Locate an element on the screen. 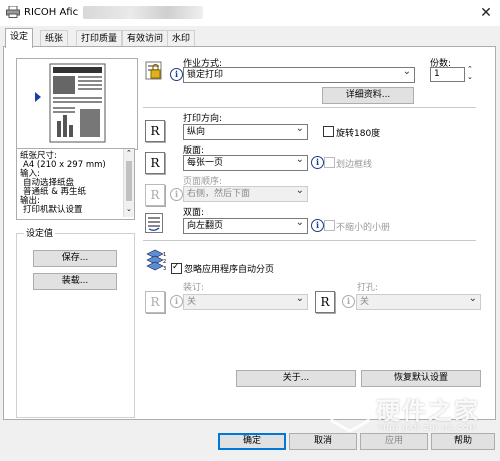 The height and width of the screenshot is (461, 500). page-order-select: 右侧，然后下面 is located at coordinates (245, 193).